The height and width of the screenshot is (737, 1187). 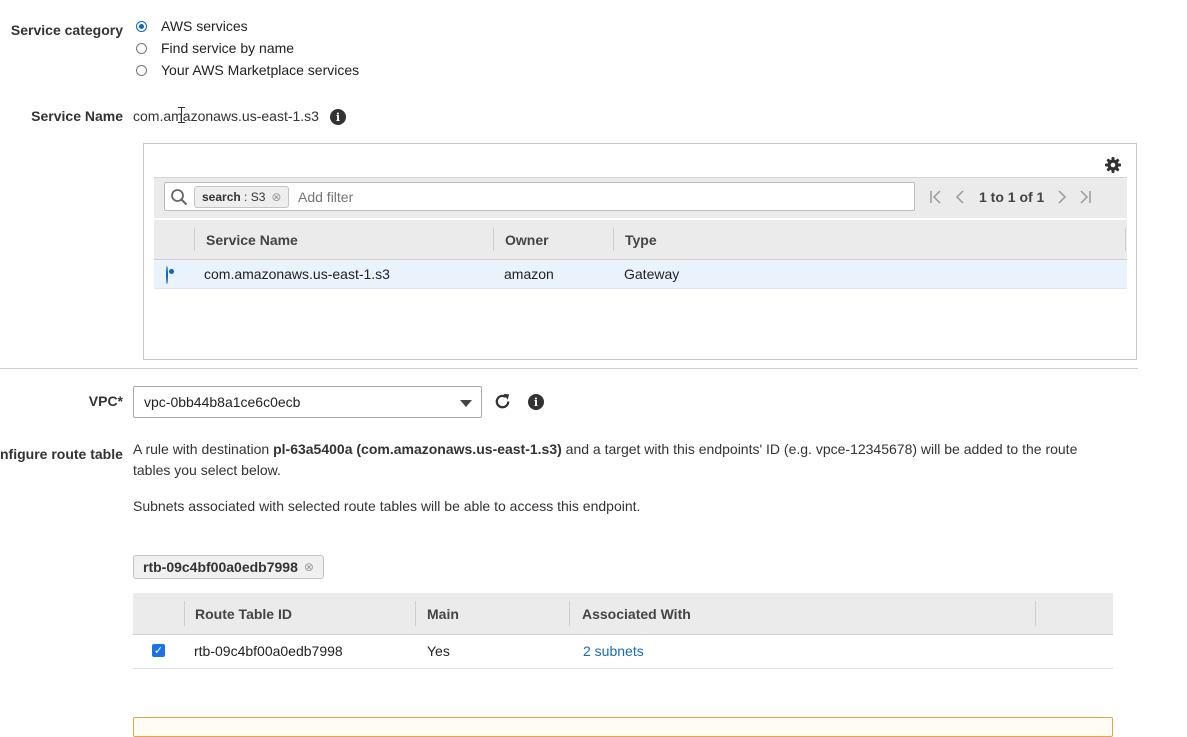 What do you see at coordinates (527, 239) in the screenshot?
I see `column-header-owner: Owner` at bounding box center [527, 239].